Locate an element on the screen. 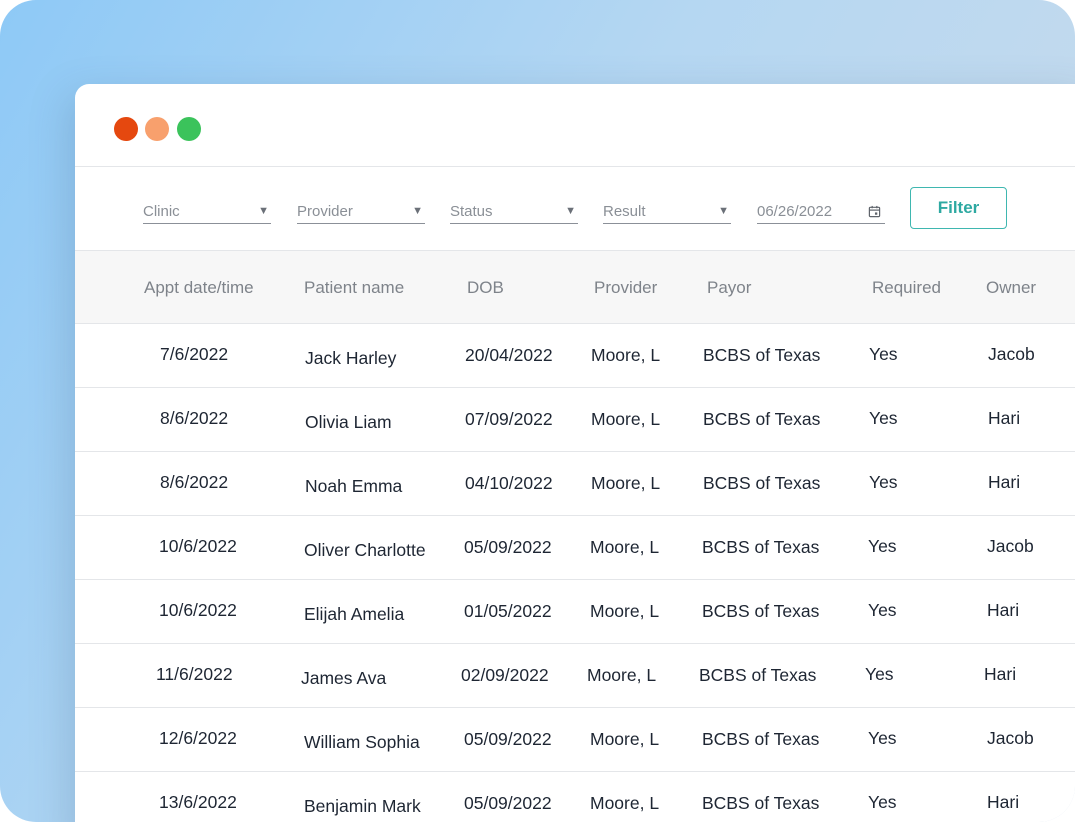 This screenshot has width=1075, height=822. appt-date-cell: 13/6/2022 is located at coordinates (198, 802).